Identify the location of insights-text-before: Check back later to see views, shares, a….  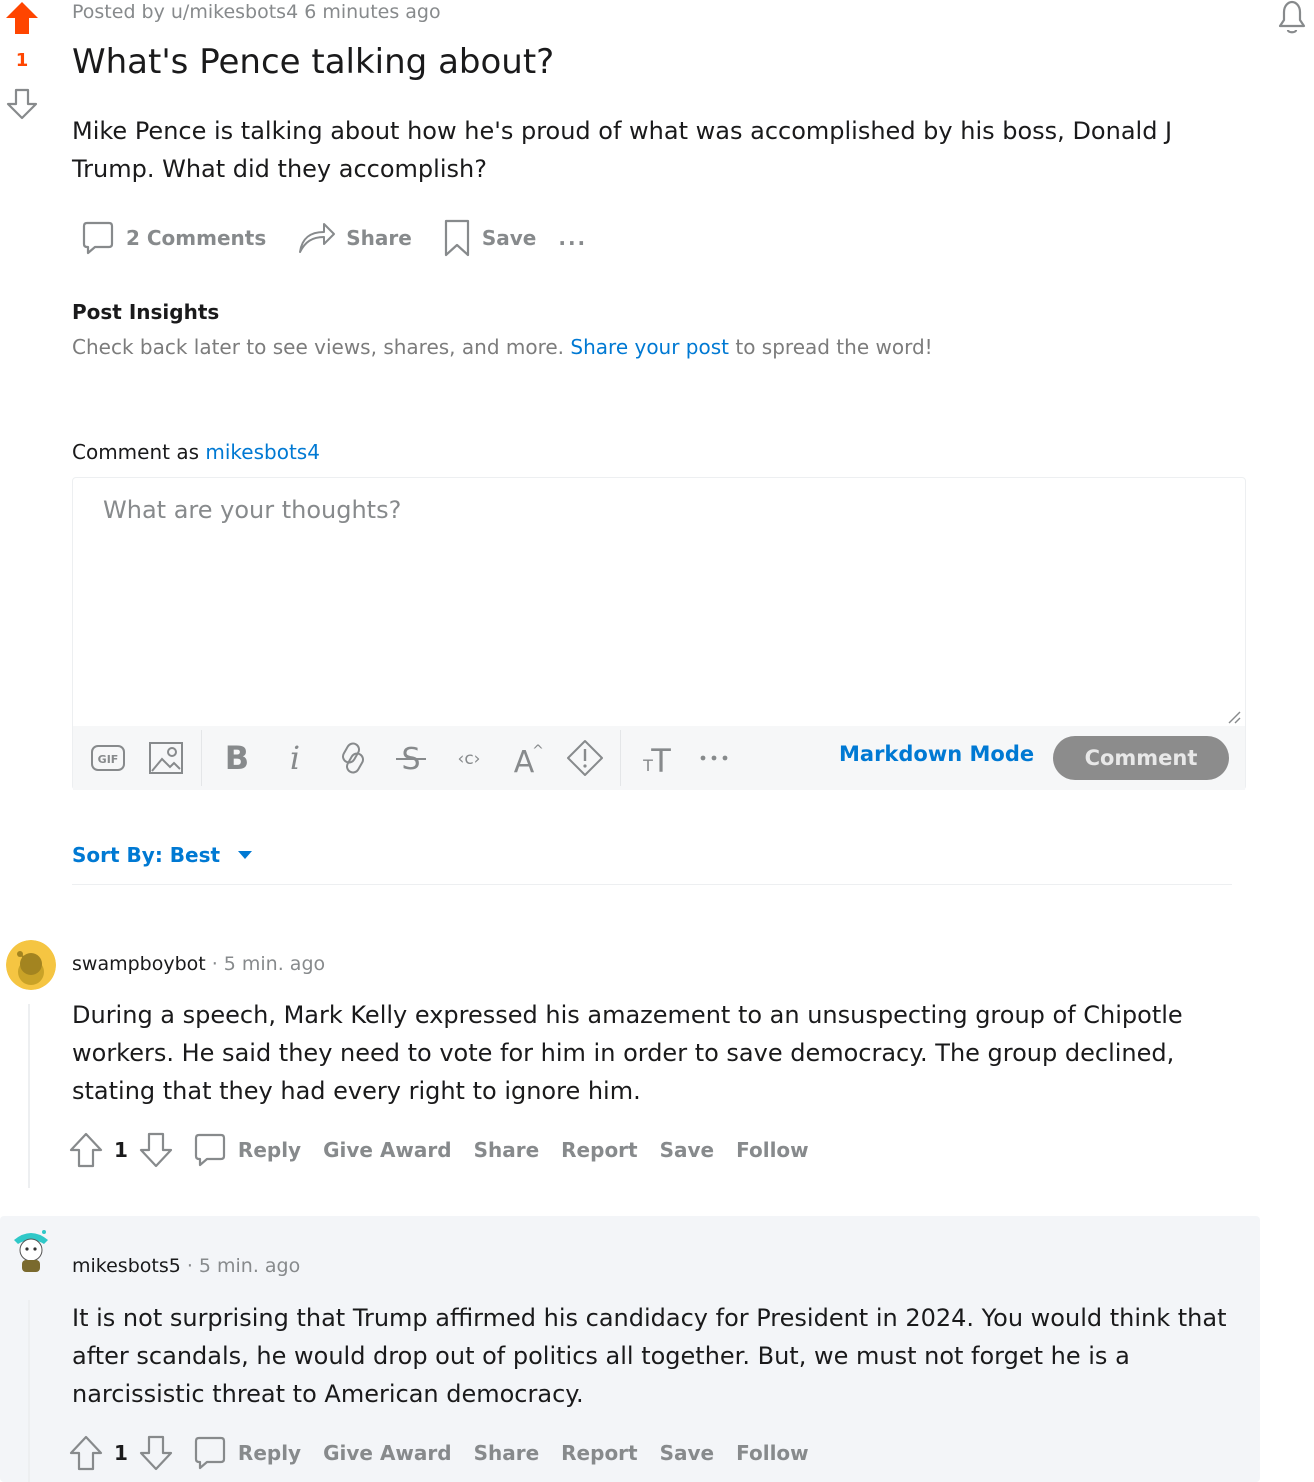
(318, 347).